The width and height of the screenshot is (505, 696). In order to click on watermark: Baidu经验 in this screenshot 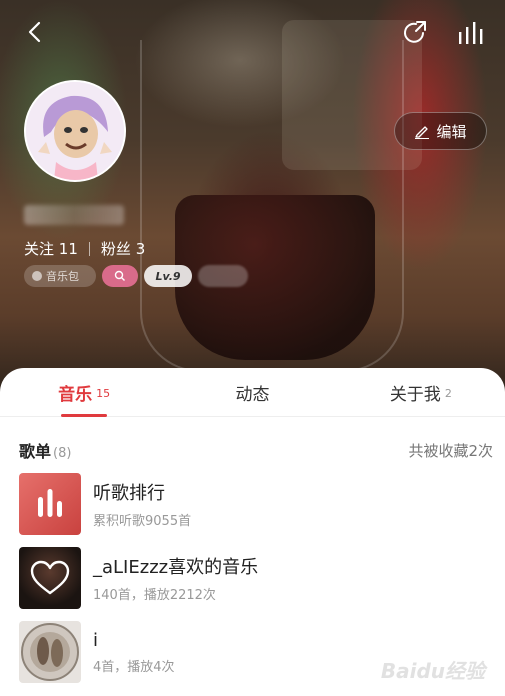, I will do `click(432, 671)`.